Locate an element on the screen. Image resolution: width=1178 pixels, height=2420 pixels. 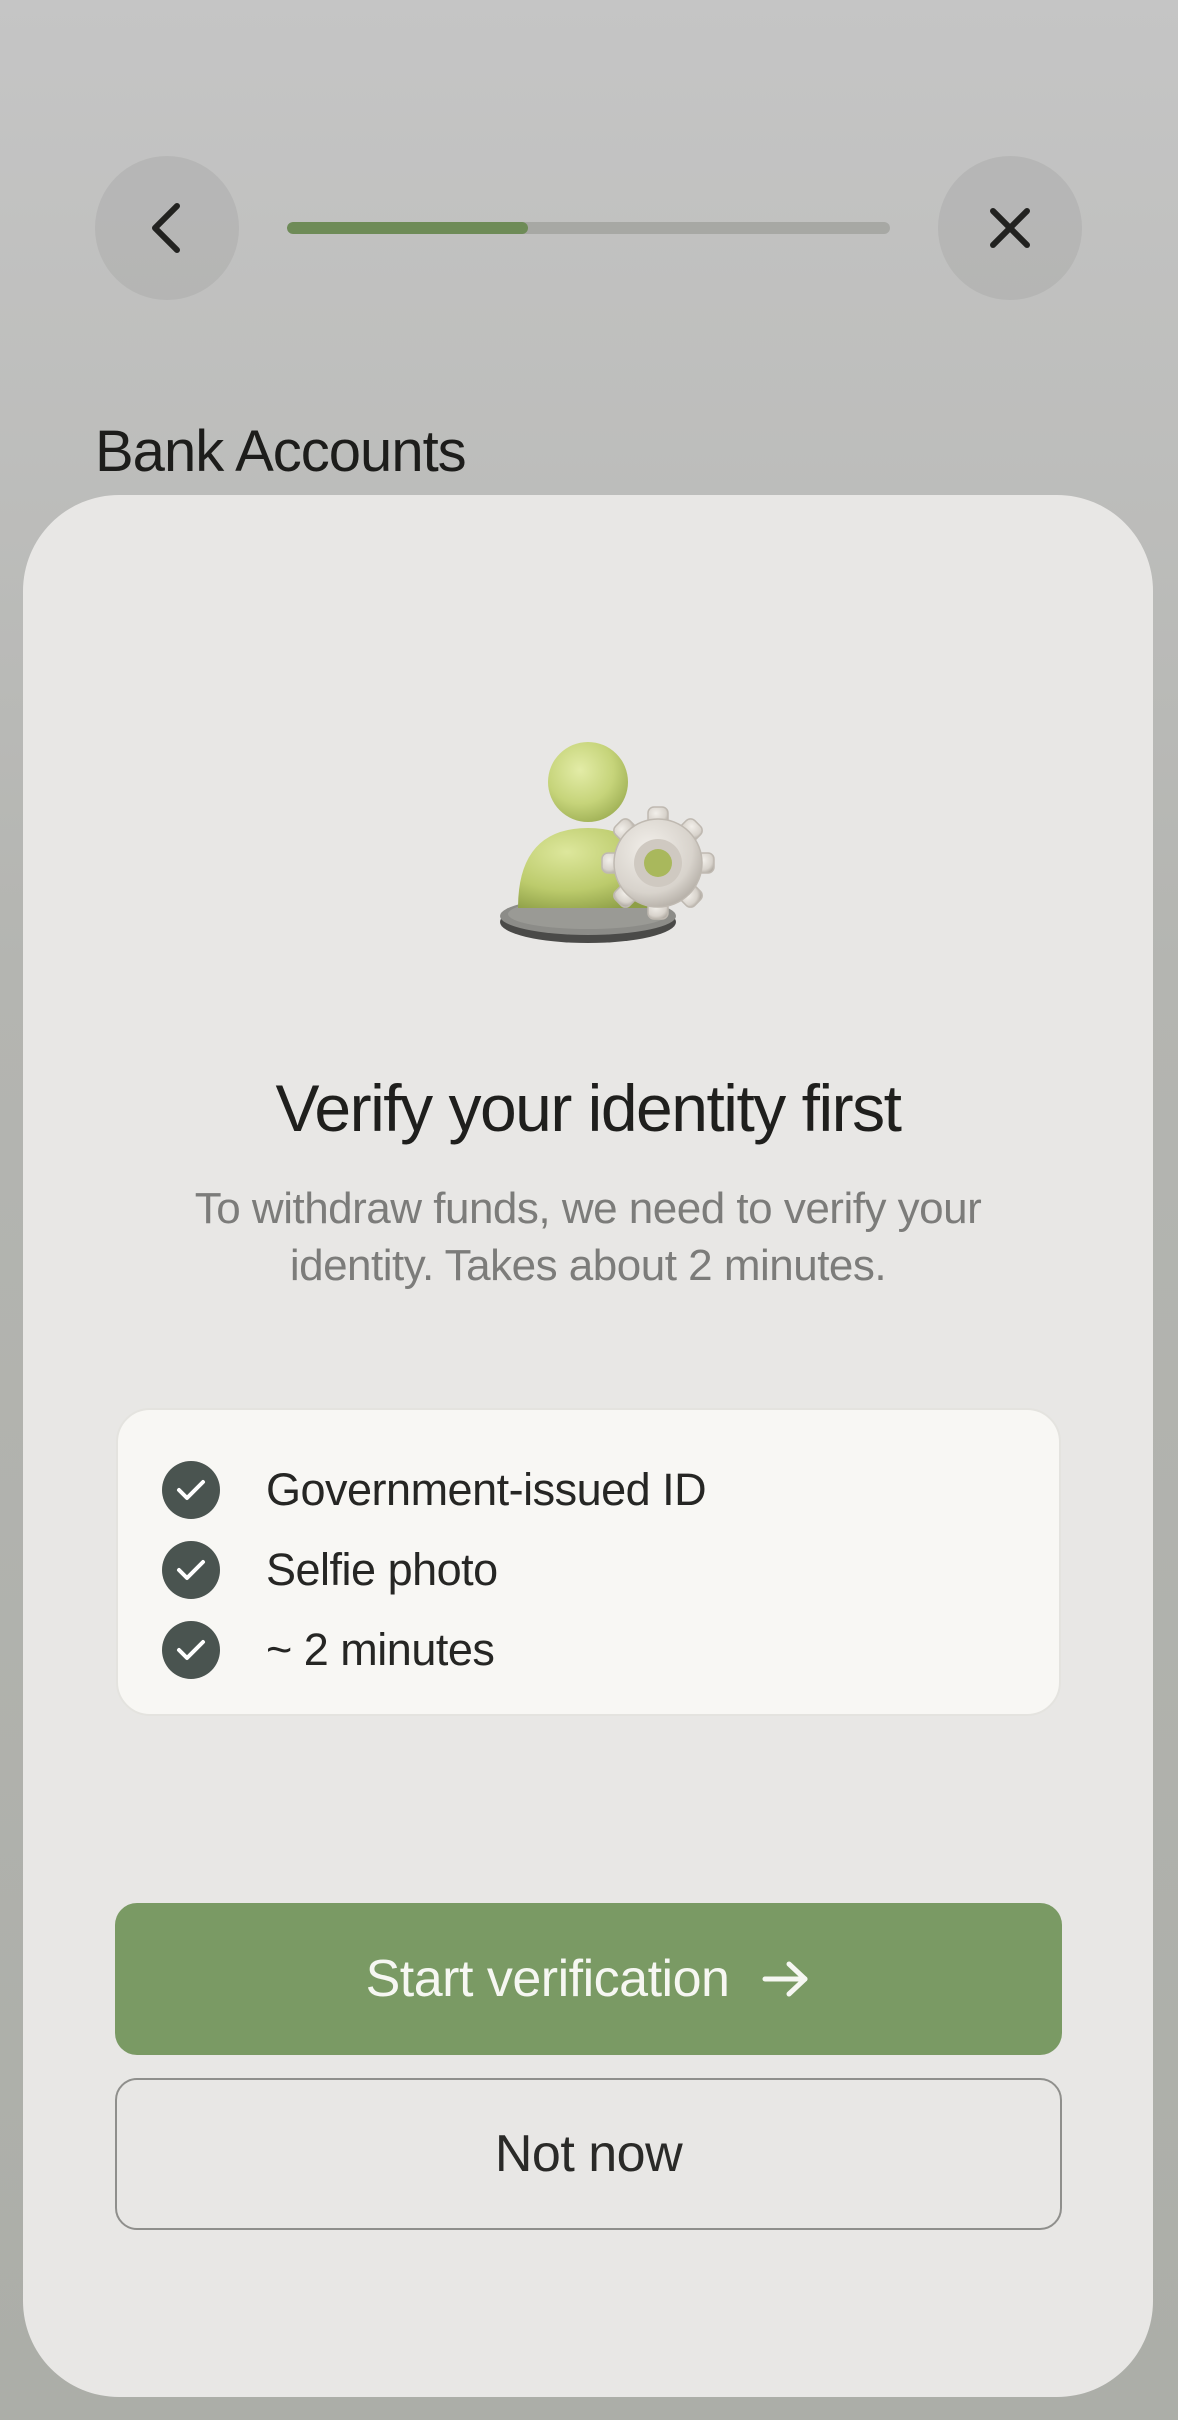
progress-bar is located at coordinates (588, 228).